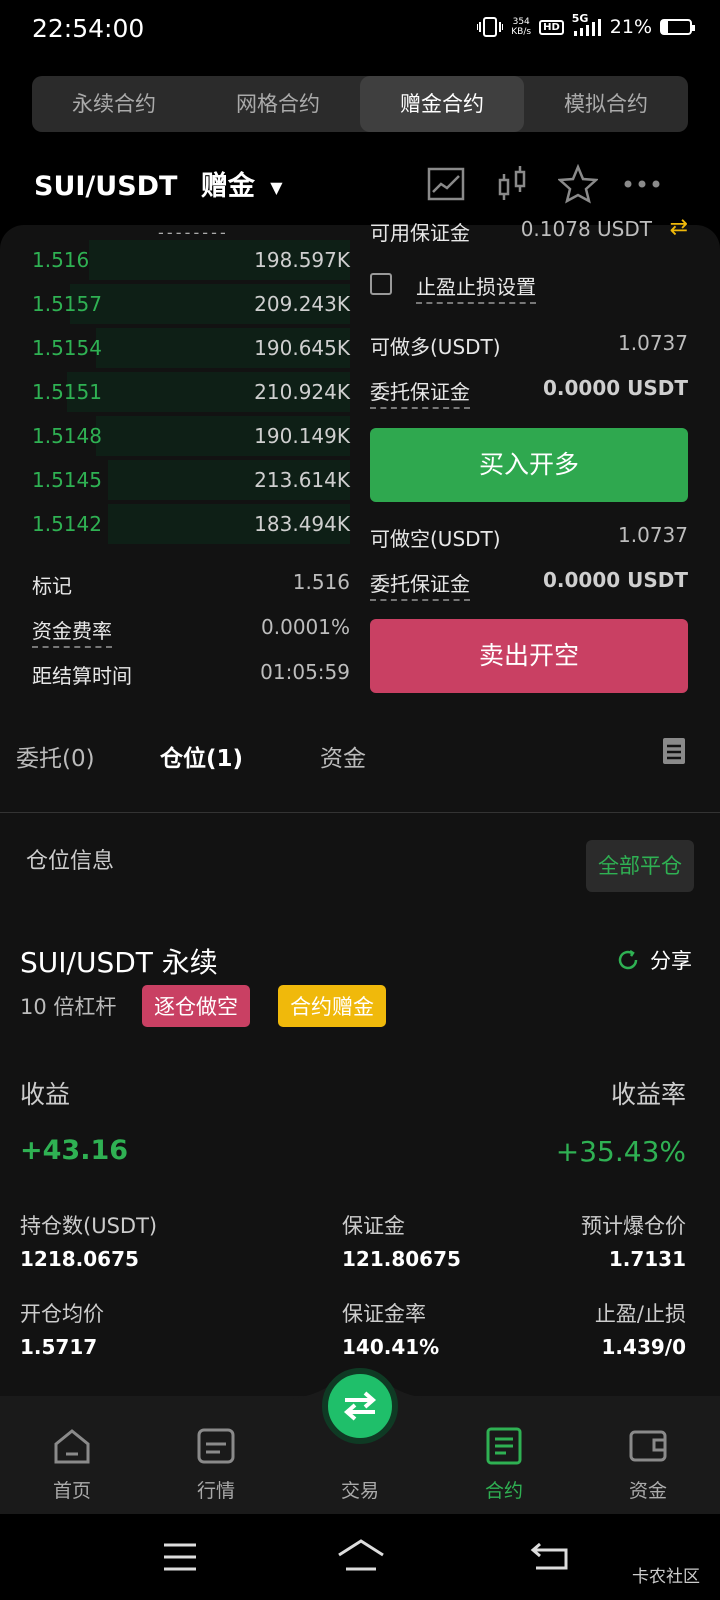  I want to click on vibrate-icon, so click(490, 27).